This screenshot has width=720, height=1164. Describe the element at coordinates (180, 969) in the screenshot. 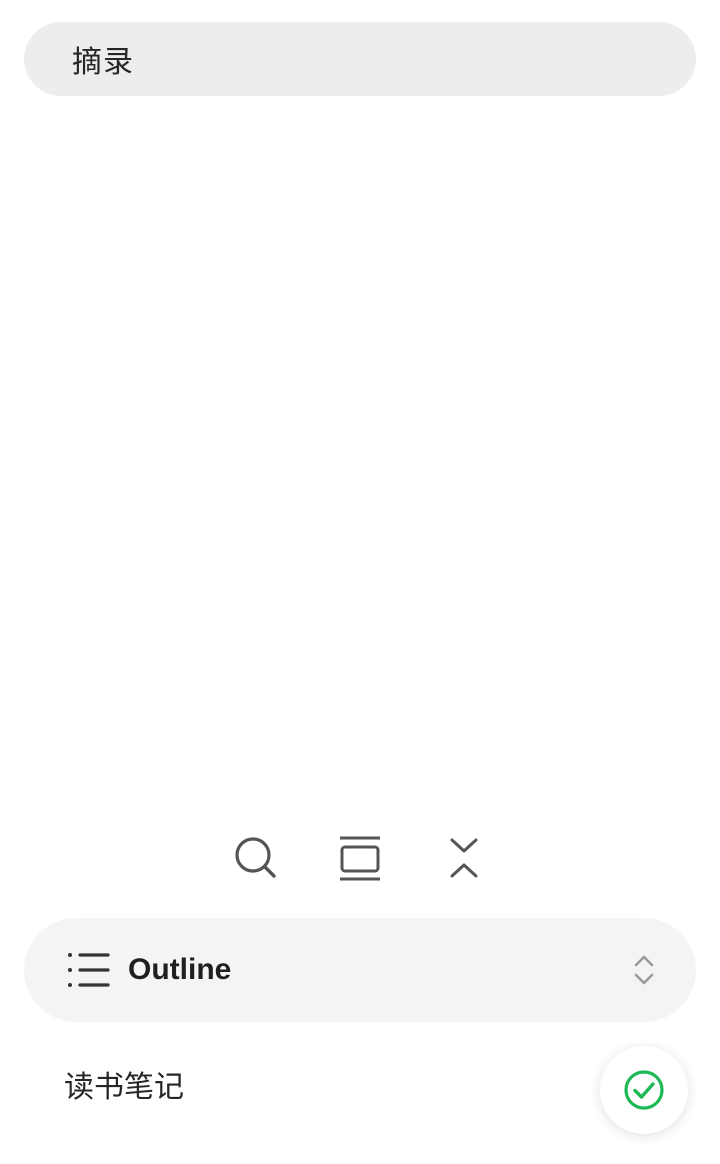

I see `outline-label: Outline` at that location.